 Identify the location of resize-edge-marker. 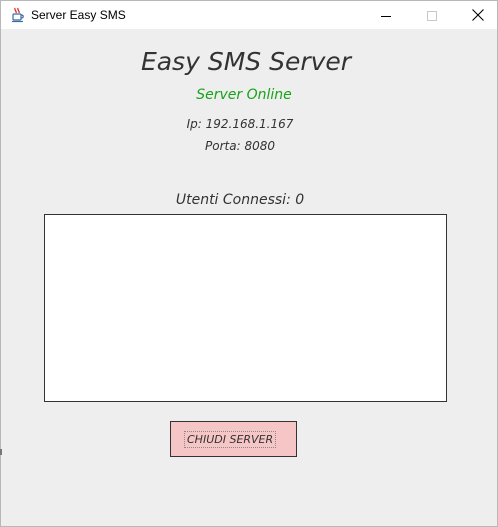
(1, 452).